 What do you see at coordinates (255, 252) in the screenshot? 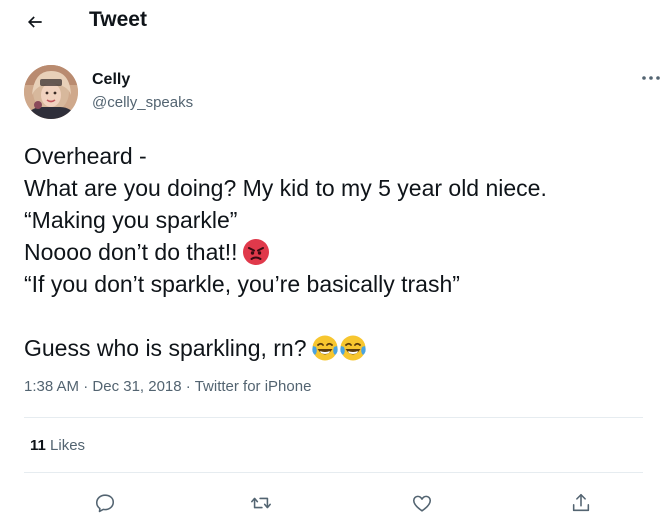
I see `angry-face-emoji` at bounding box center [255, 252].